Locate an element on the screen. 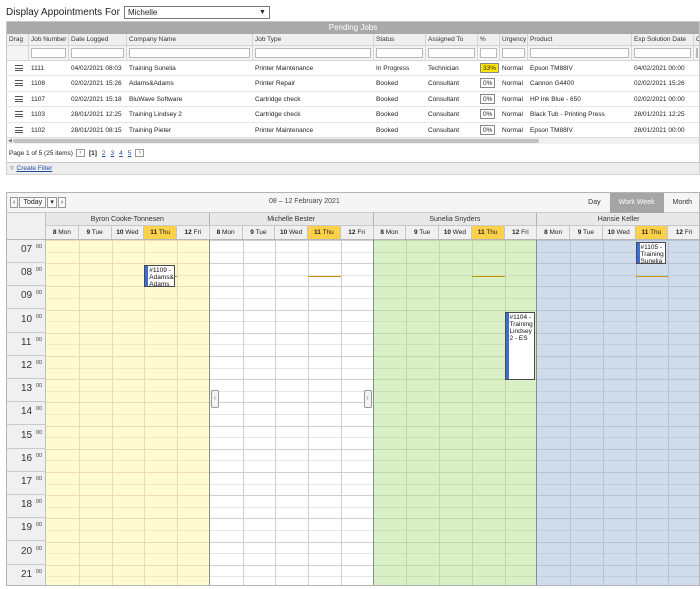 The height and width of the screenshot is (589, 700). scroll-right-handle: › is located at coordinates (367, 398).